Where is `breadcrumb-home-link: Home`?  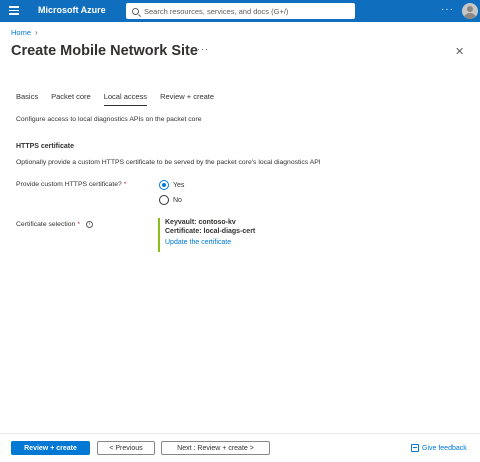 breadcrumb-home-link: Home is located at coordinates (21, 32).